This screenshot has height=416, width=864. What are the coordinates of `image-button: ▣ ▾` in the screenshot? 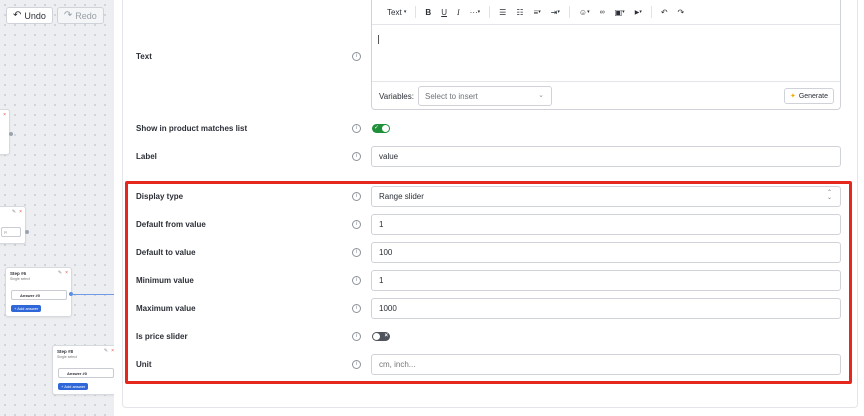 It's located at (620, 12).